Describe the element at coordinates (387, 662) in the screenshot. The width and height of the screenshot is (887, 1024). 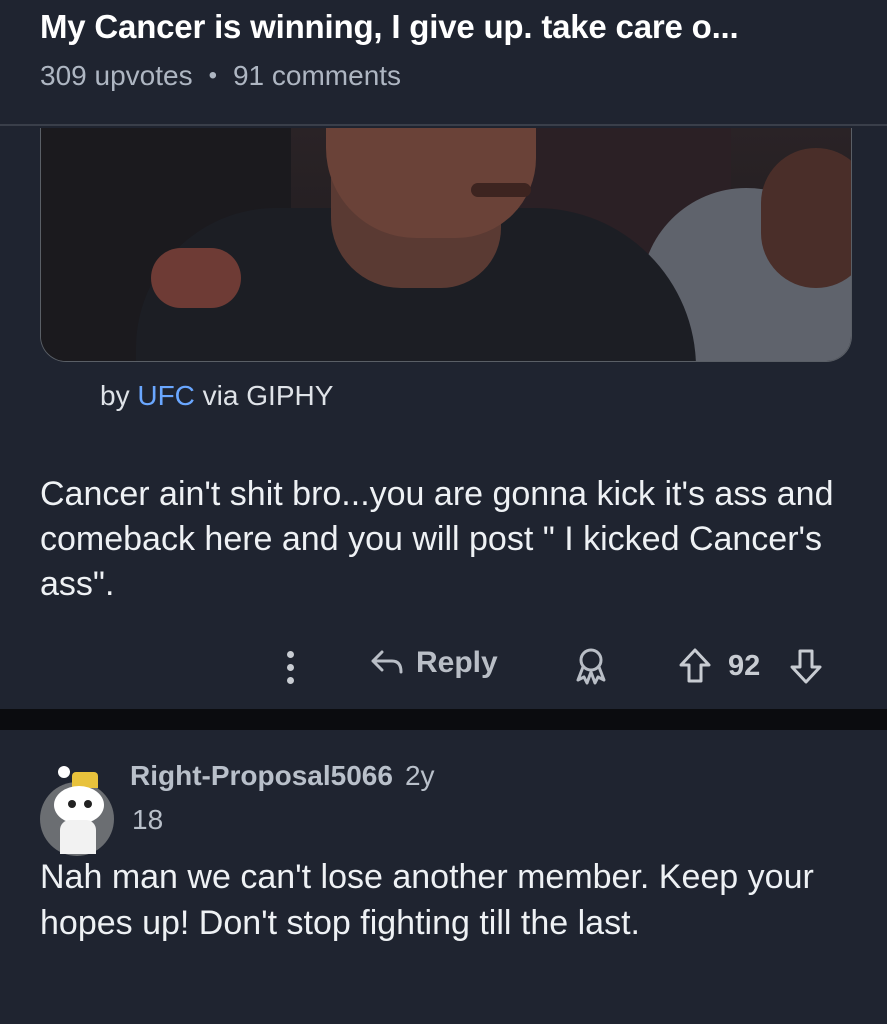
I see `reply-arrow-icon` at that location.